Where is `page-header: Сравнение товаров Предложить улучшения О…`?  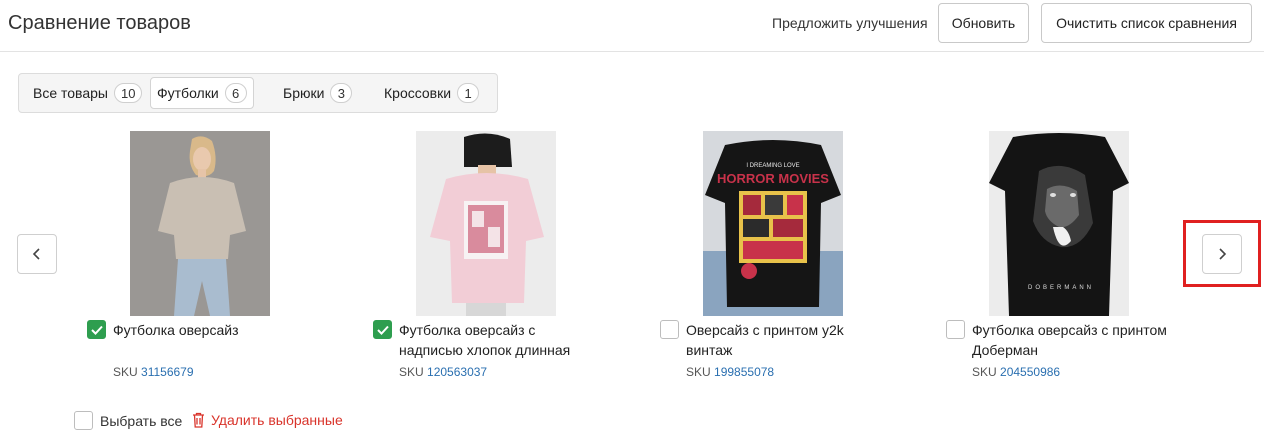 page-header: Сравнение товаров Предложить улучшения О… is located at coordinates (632, 26).